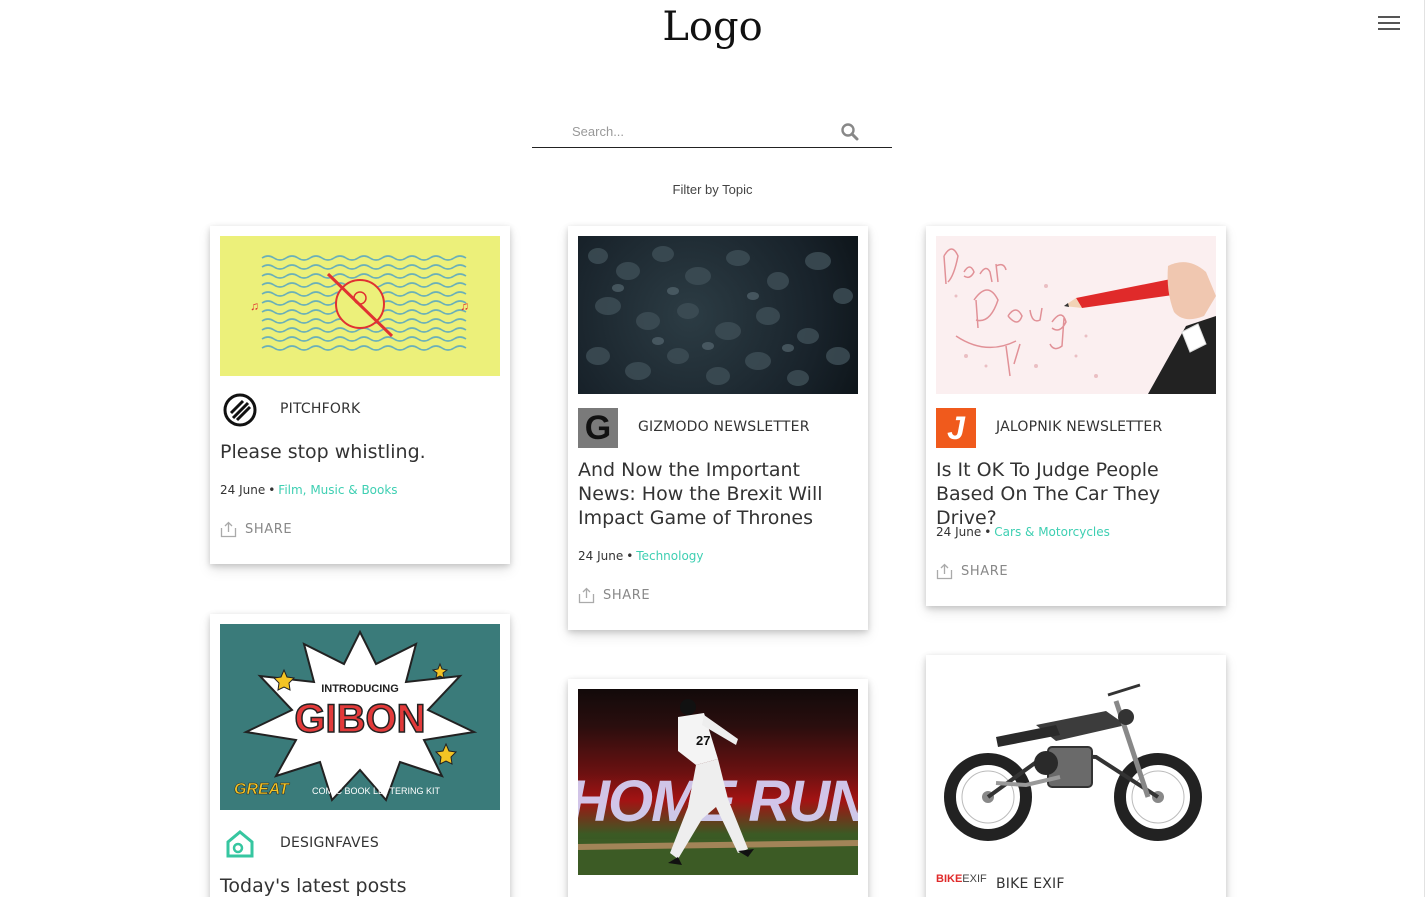  What do you see at coordinates (712, 27) in the screenshot?
I see `site-logo: Logo` at bounding box center [712, 27].